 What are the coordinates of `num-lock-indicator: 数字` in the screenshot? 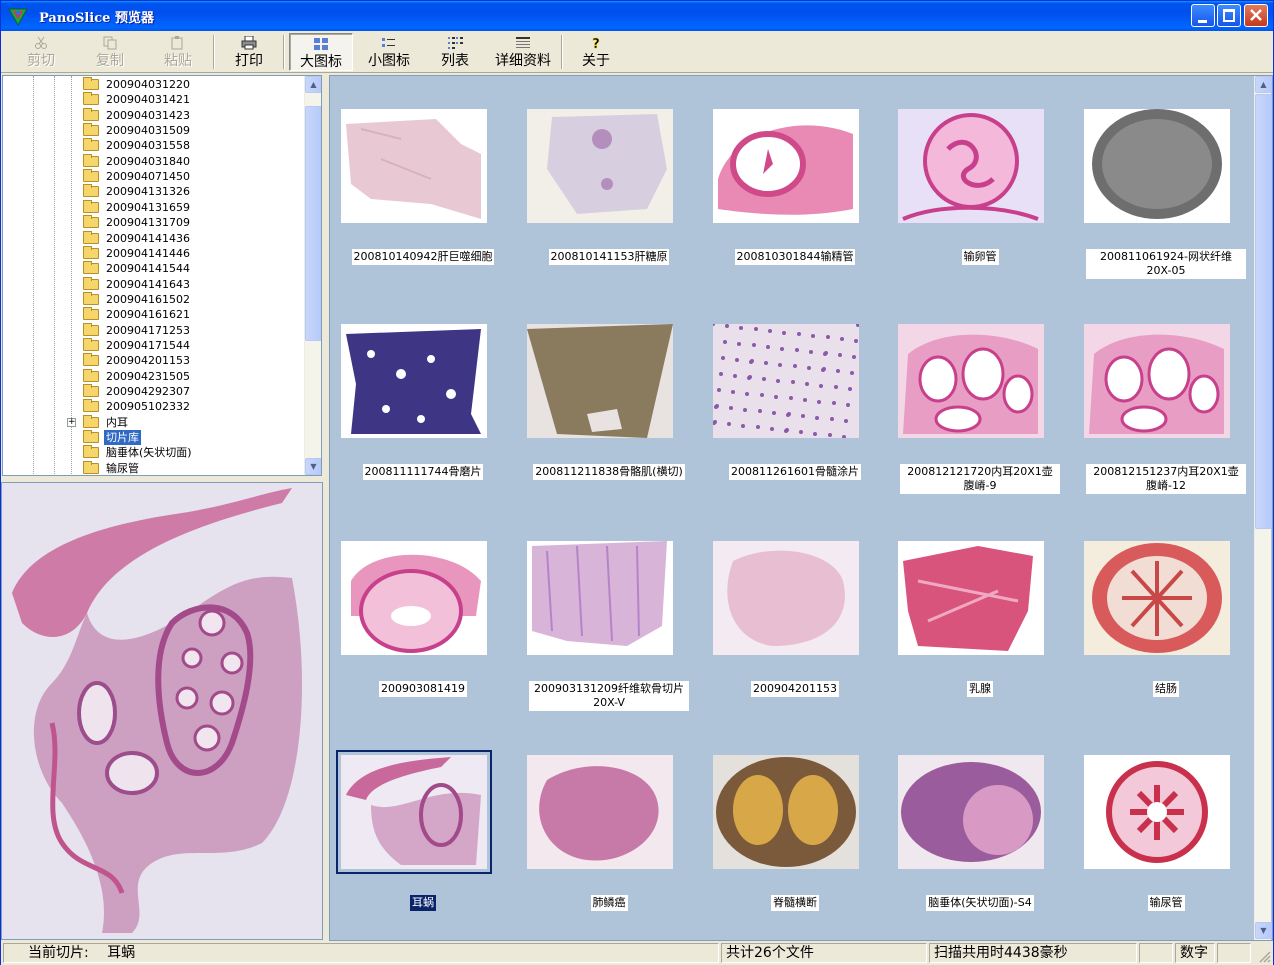 It's located at (1195, 953).